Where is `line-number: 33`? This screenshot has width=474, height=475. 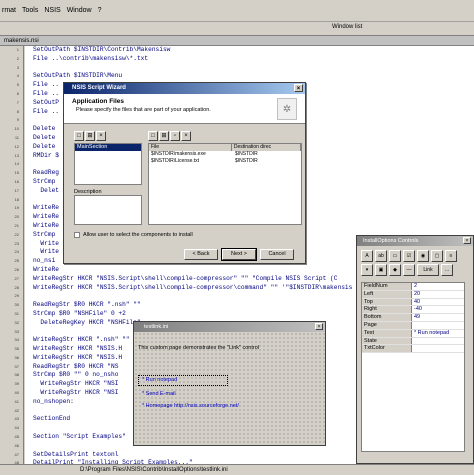 line-number: 33 is located at coordinates (16, 331).